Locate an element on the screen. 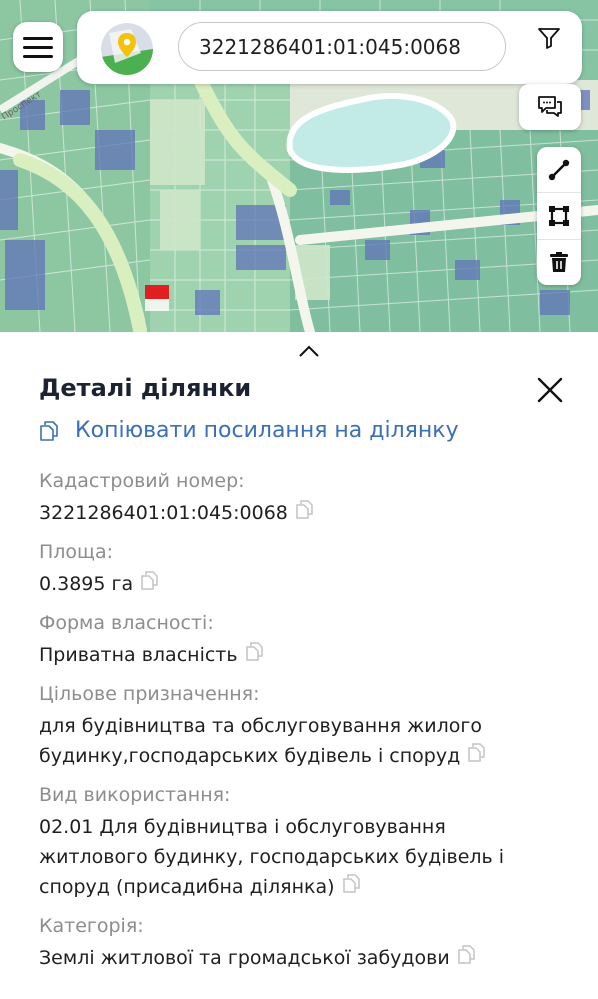  copy-link-label: Копіювати посилання на ділянку is located at coordinates (267, 430).